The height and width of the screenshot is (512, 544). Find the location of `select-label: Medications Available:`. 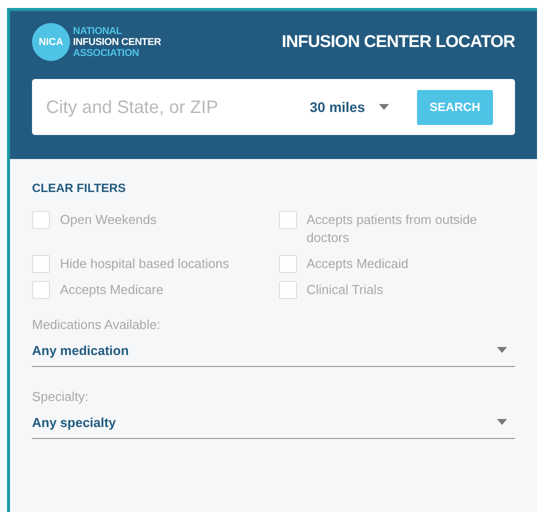

select-label: Medications Available: is located at coordinates (97, 325).